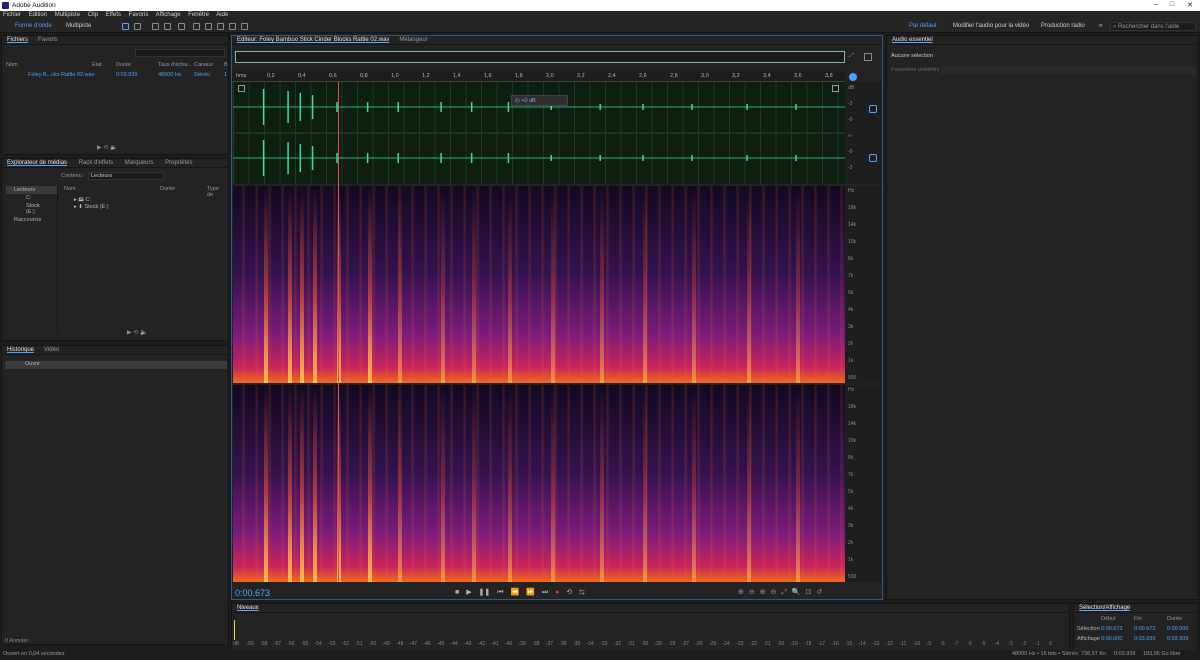  Describe the element at coordinates (167, 189) in the screenshot. I see `media-col-duration: Durée` at that location.